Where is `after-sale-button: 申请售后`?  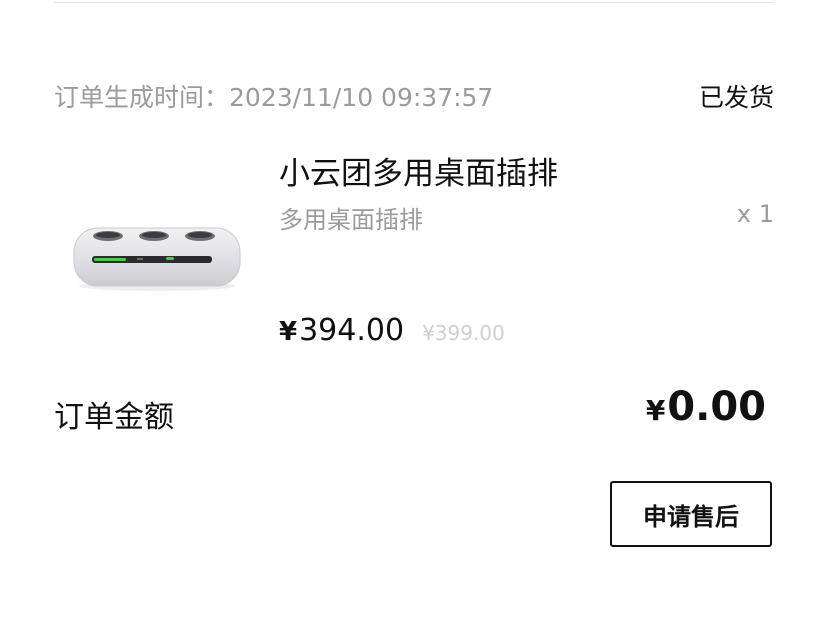
after-sale-button: 申请售后 is located at coordinates (691, 514).